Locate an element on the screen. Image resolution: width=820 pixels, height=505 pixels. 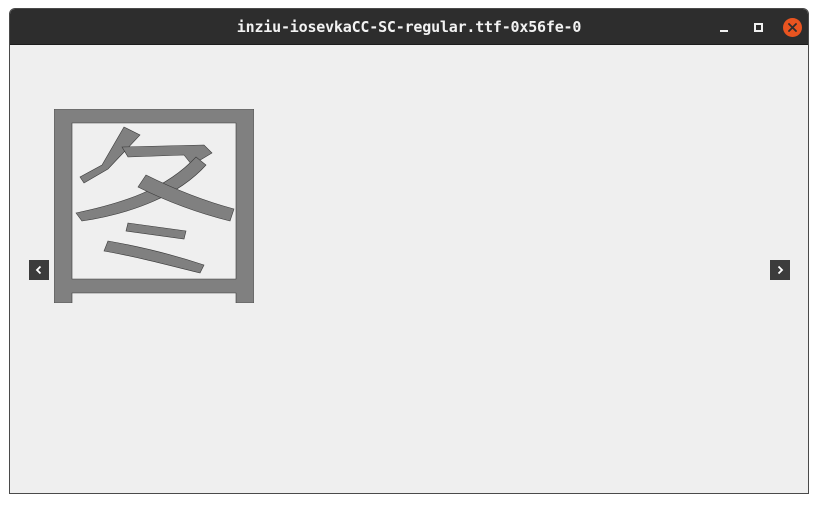
close-button is located at coordinates (792, 27).